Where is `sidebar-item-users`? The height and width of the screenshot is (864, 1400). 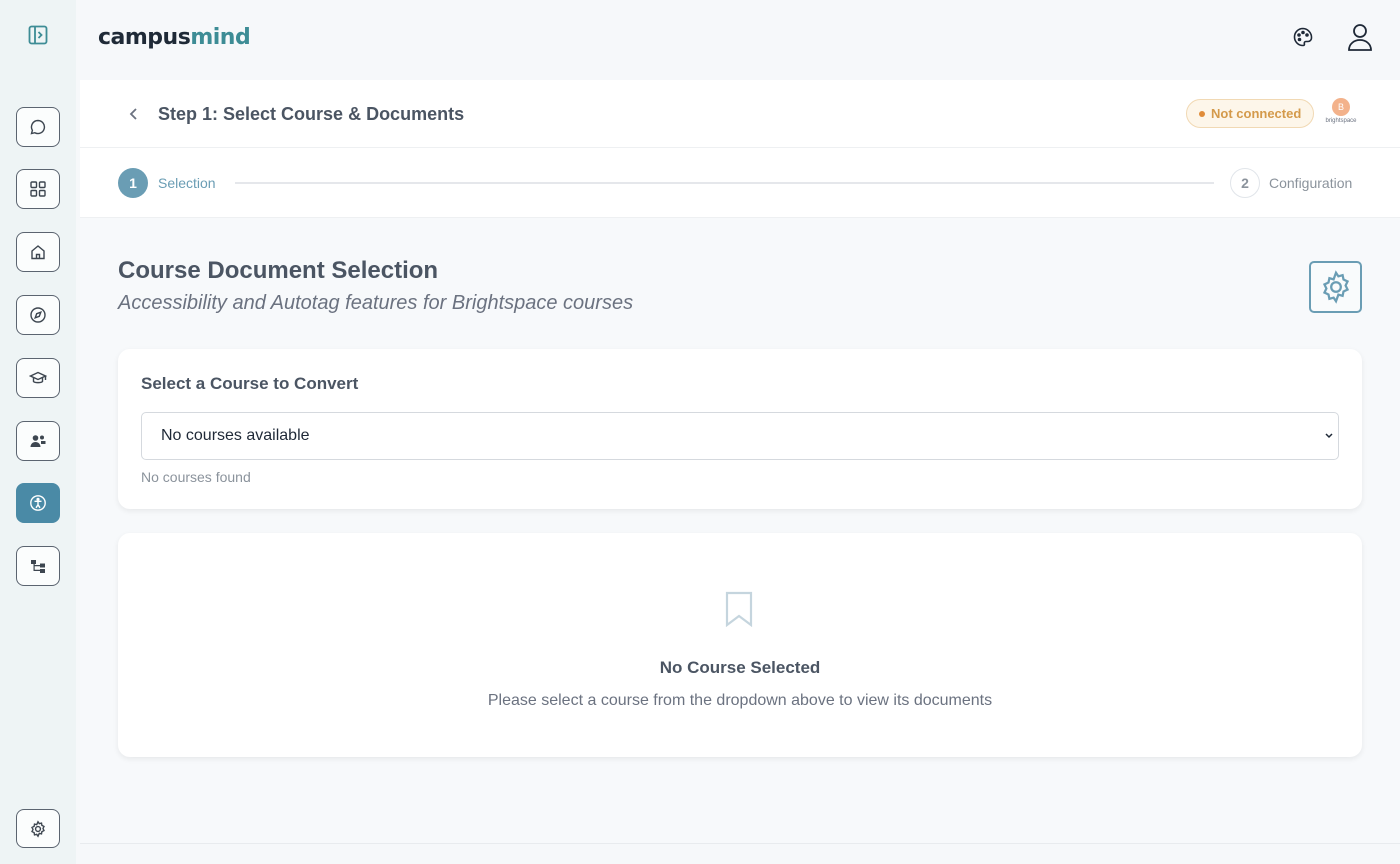
sidebar-item-users is located at coordinates (38, 441).